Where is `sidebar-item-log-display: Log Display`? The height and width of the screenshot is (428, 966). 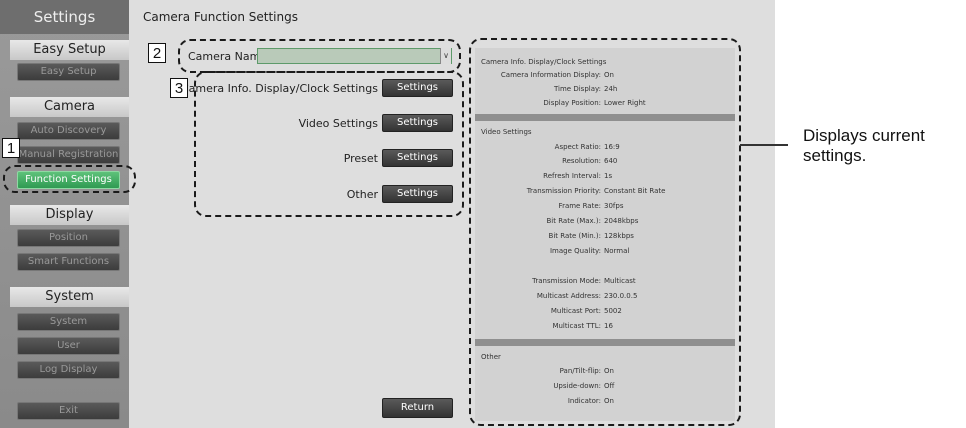
sidebar-item-log-display: Log Display is located at coordinates (68, 370).